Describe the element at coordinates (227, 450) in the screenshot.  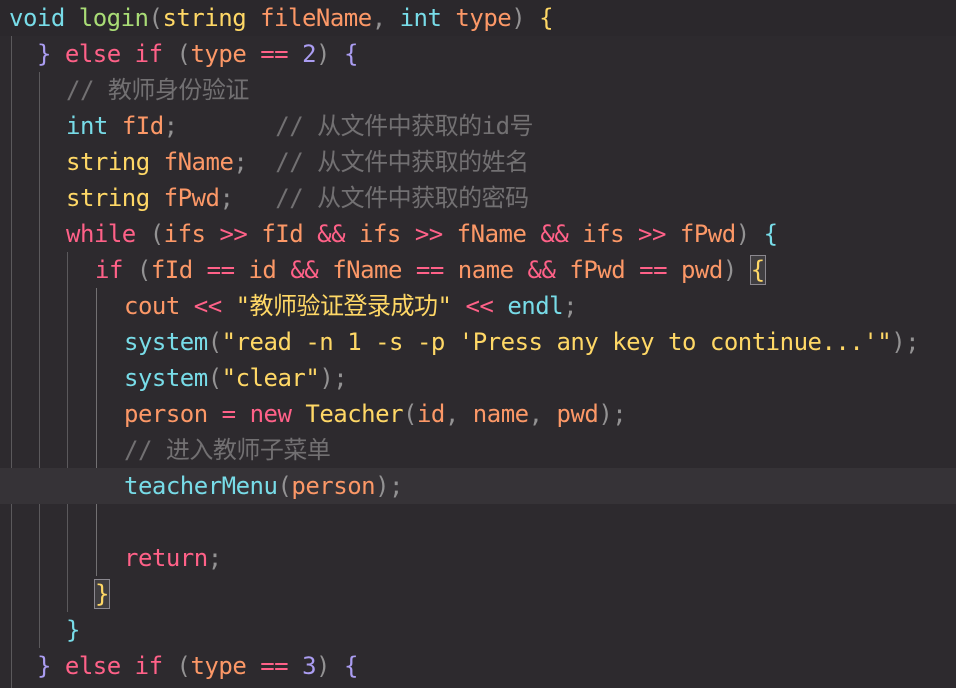
I see `code-token: // 进入教师子菜单` at that location.